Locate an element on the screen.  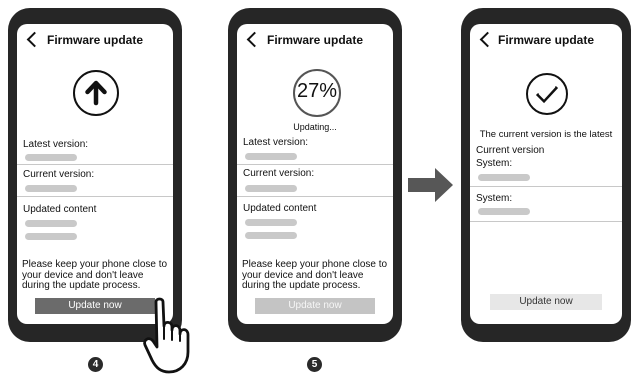
checkmark-icon is located at coordinates (547, 94).